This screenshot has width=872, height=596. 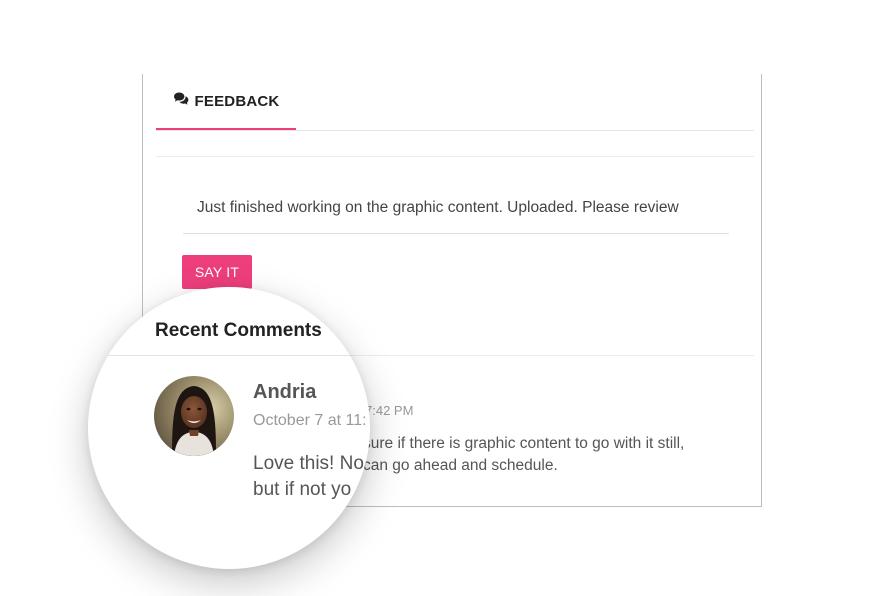 I want to click on tab-bar: FEEDBACK, so click(x=455, y=102).